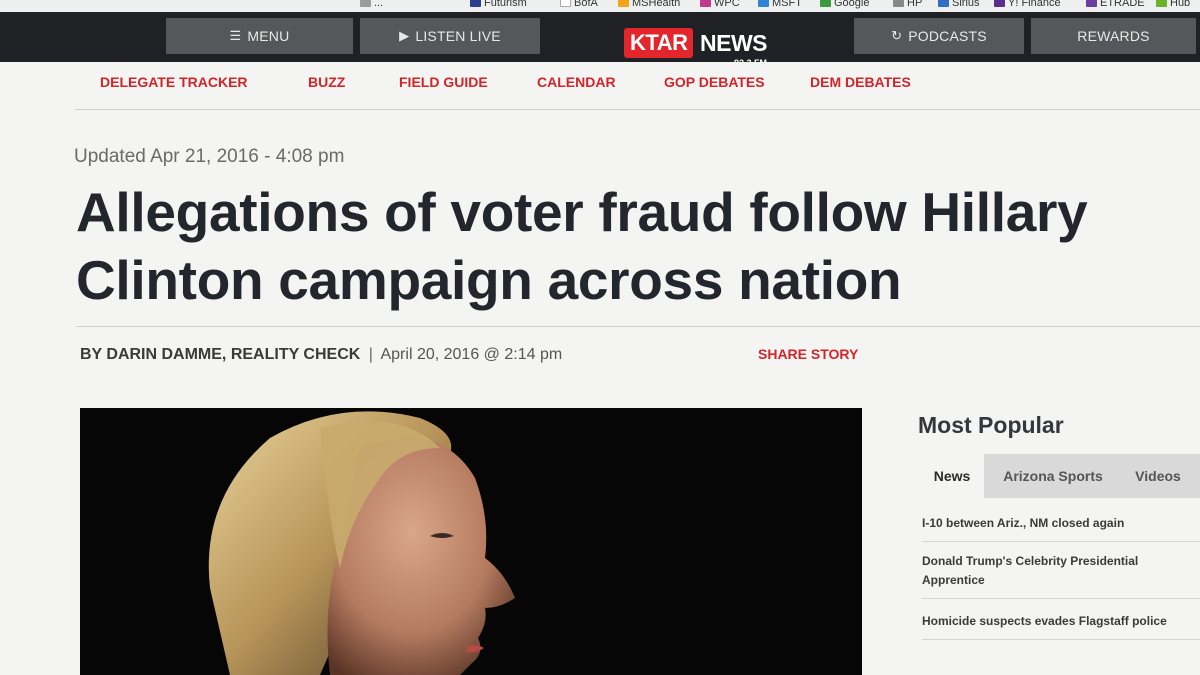  What do you see at coordinates (576, 82) in the screenshot?
I see `nav-calendar: CALENDAR` at bounding box center [576, 82].